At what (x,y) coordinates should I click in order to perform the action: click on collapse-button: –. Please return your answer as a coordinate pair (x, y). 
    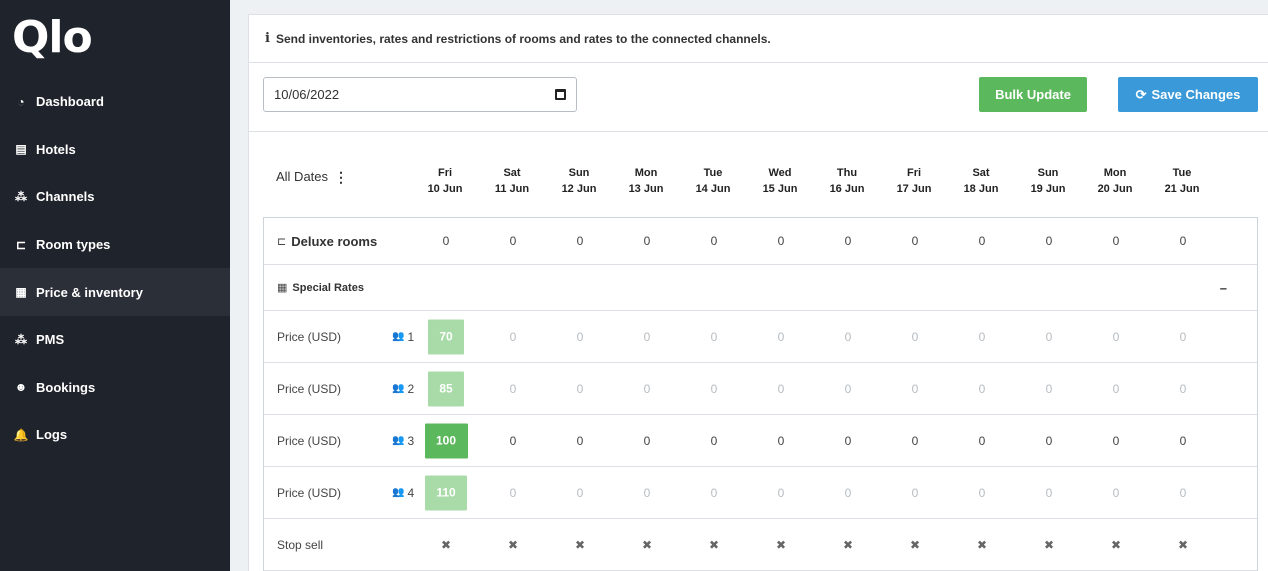
    Looking at the image, I should click on (1223, 287).